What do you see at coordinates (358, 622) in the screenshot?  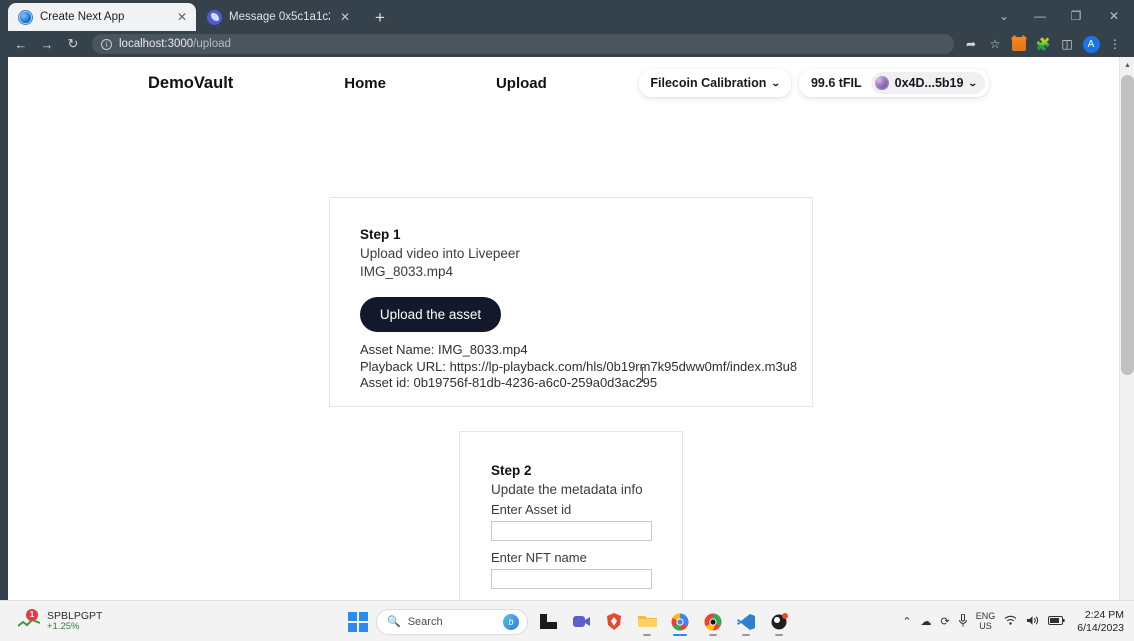 I see `start-icon` at bounding box center [358, 622].